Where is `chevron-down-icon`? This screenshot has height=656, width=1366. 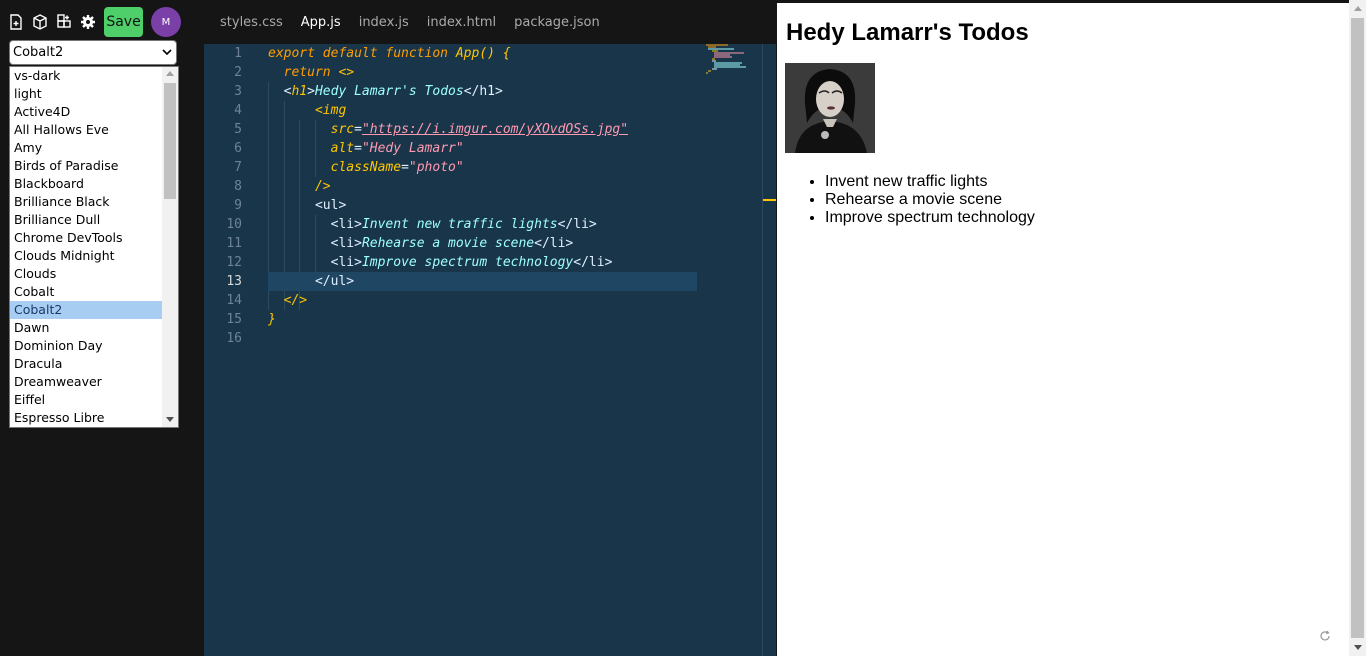
chevron-down-icon is located at coordinates (167, 52).